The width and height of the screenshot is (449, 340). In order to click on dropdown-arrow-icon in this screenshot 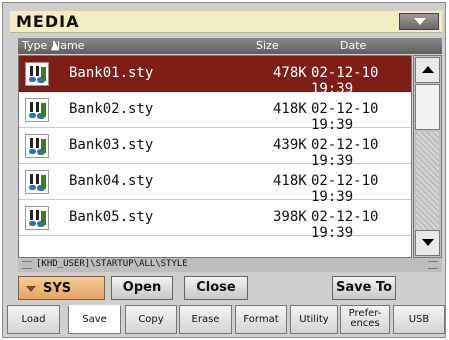, I will do `click(31, 289)`.